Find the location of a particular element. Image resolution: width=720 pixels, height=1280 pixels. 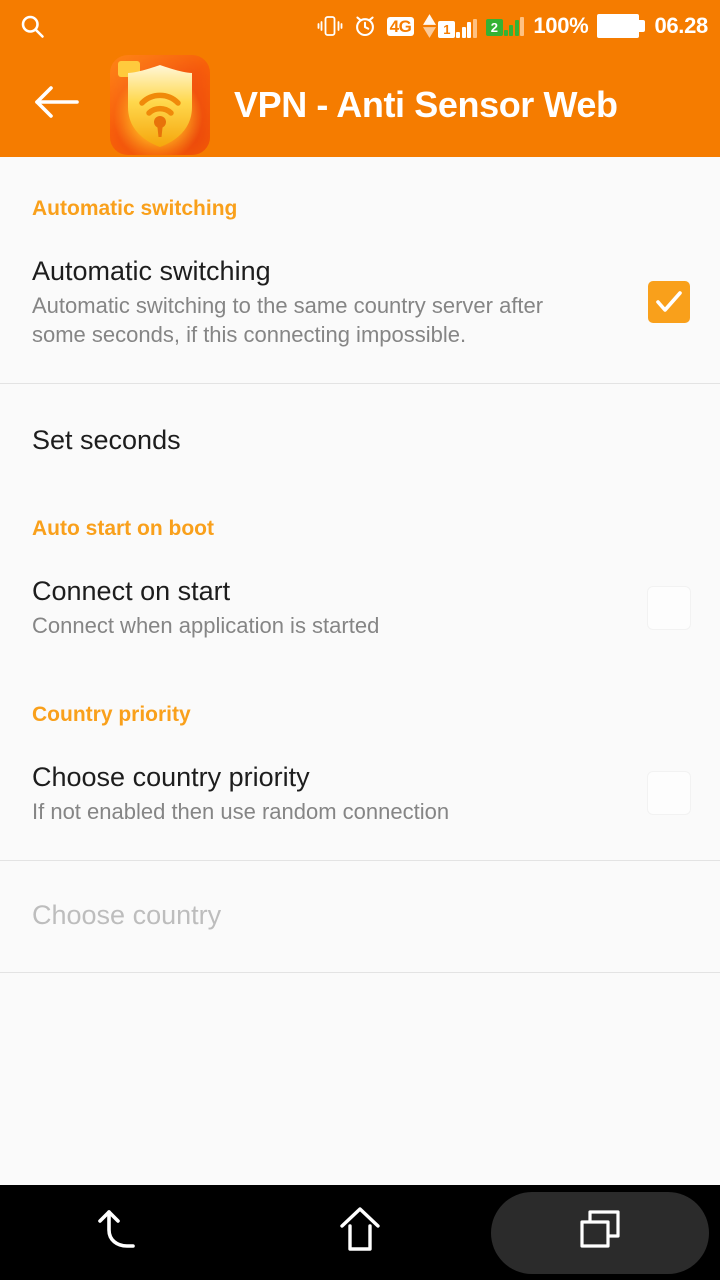

nav-back-button is located at coordinates (120, 1232).